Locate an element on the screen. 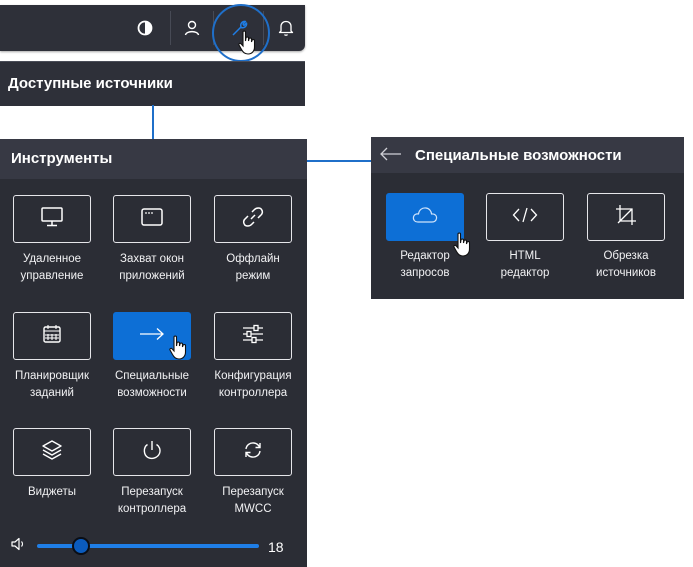 The image size is (693, 567). cloud-icon is located at coordinates (425, 217).